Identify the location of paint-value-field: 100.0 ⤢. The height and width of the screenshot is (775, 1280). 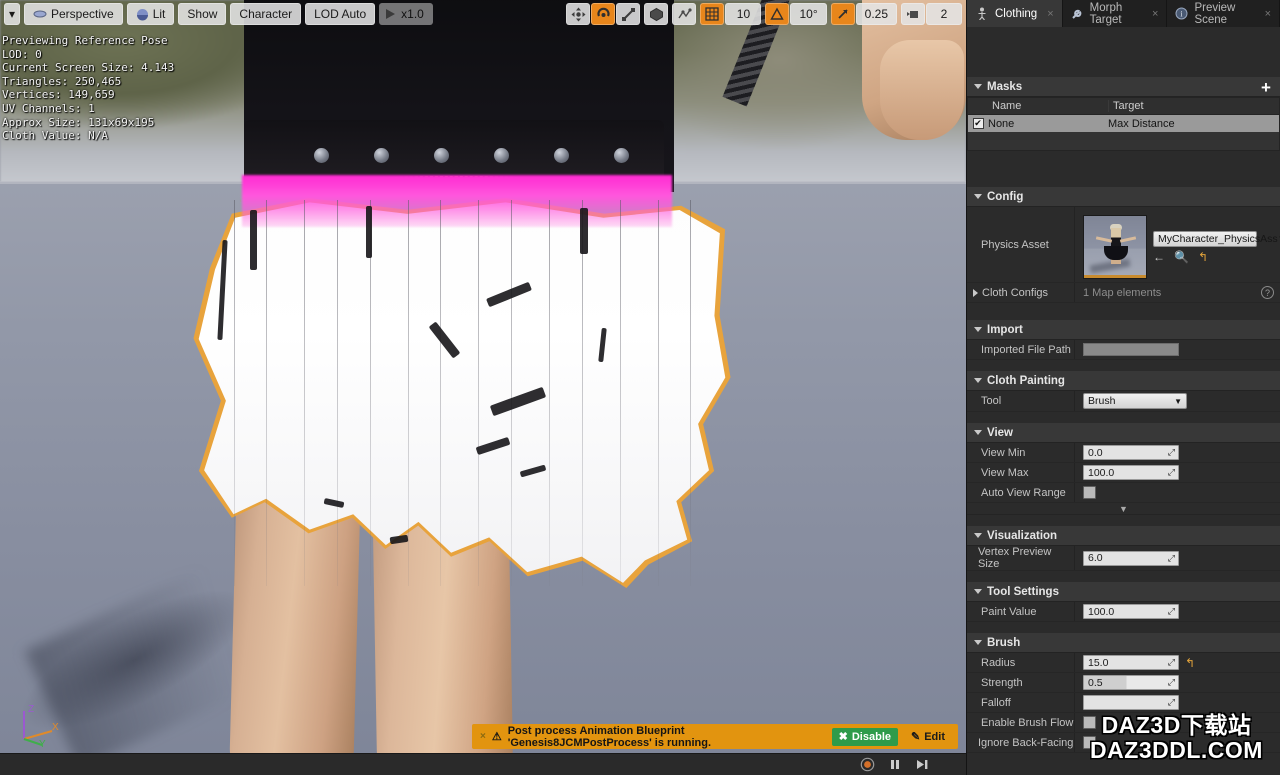
(1131, 611).